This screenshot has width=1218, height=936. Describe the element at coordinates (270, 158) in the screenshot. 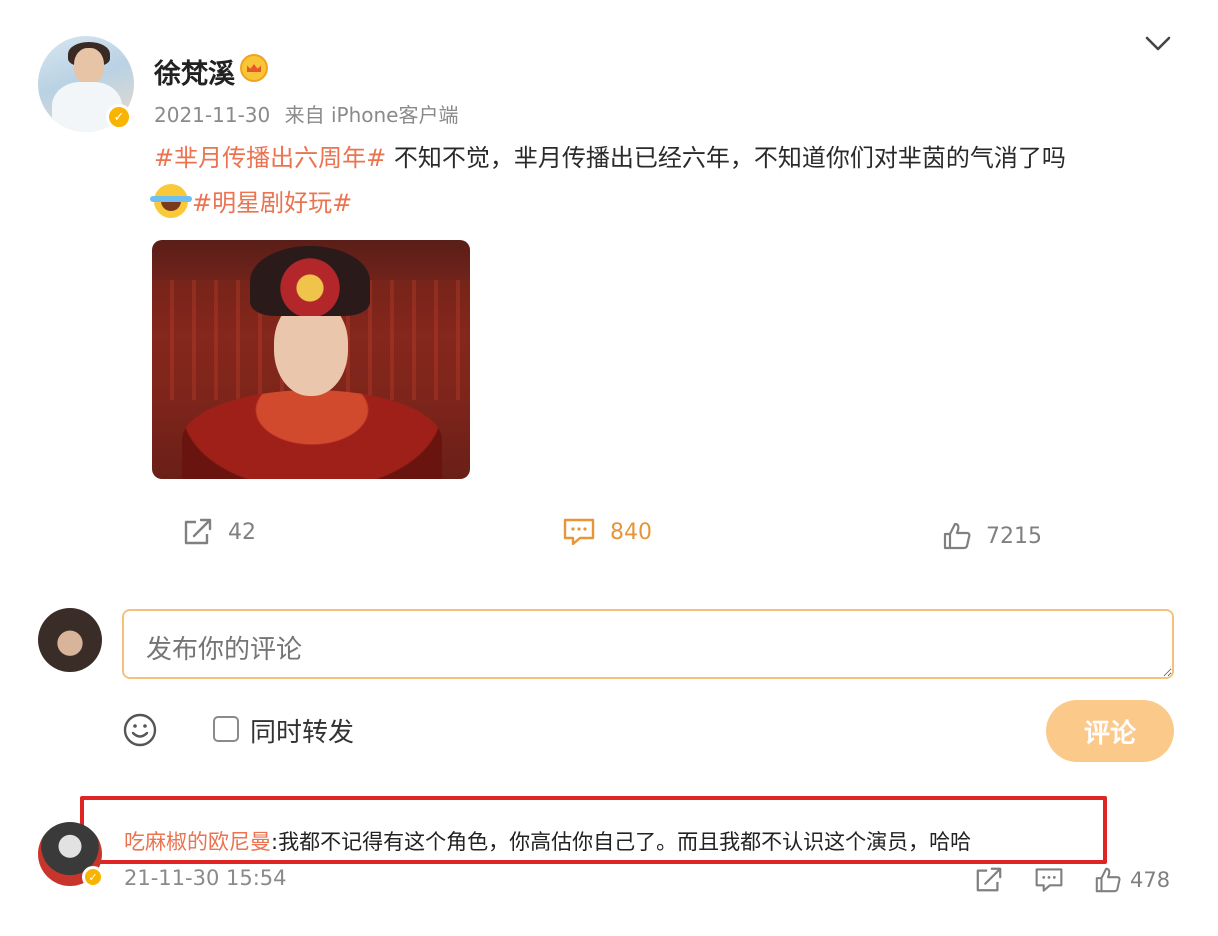

I see `topic-link-anniversary: #芈月传播出六周年#` at that location.